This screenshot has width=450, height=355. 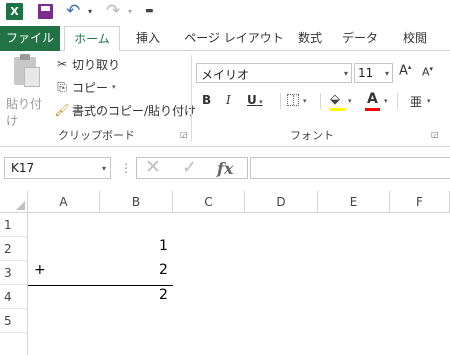 I want to click on select-all-button, so click(x=14, y=202).